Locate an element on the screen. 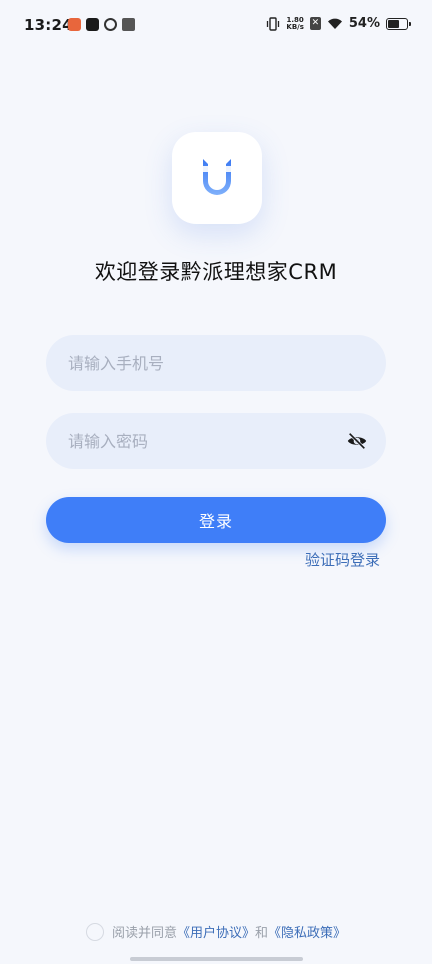 This screenshot has height=964, width=432. password-field is located at coordinates (216, 441).